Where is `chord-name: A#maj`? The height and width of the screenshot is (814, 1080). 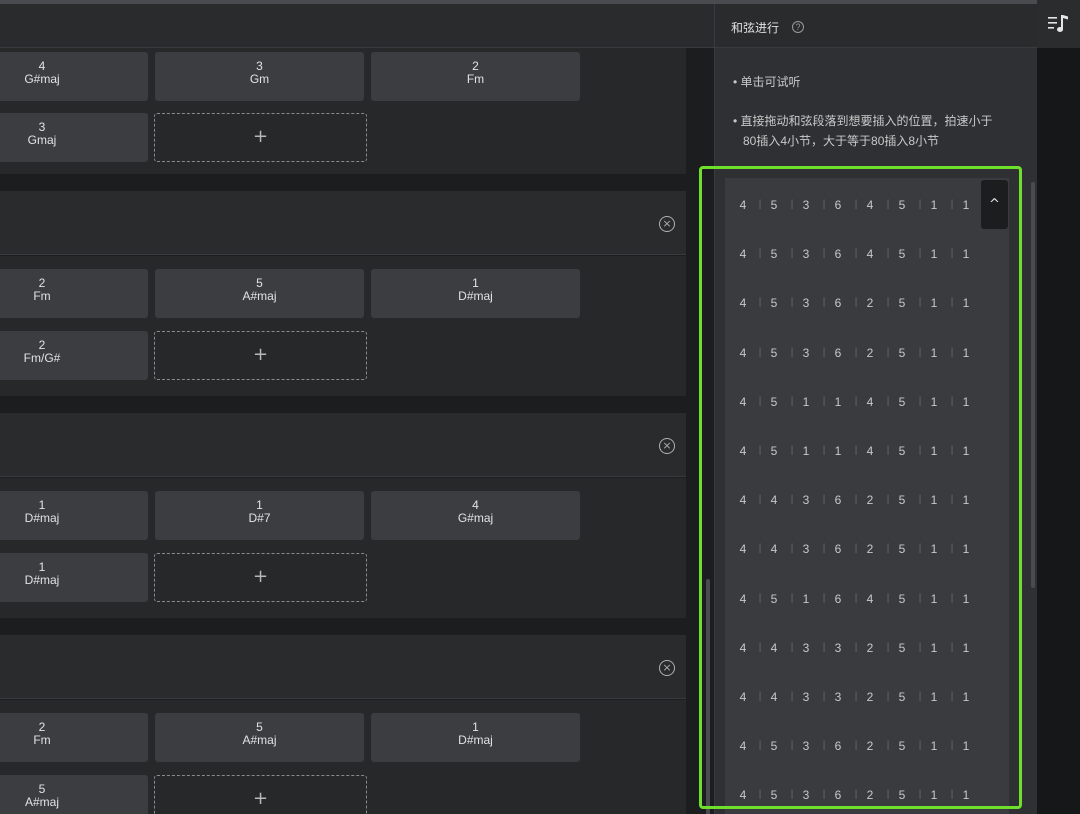
chord-name: A#maj is located at coordinates (259, 296).